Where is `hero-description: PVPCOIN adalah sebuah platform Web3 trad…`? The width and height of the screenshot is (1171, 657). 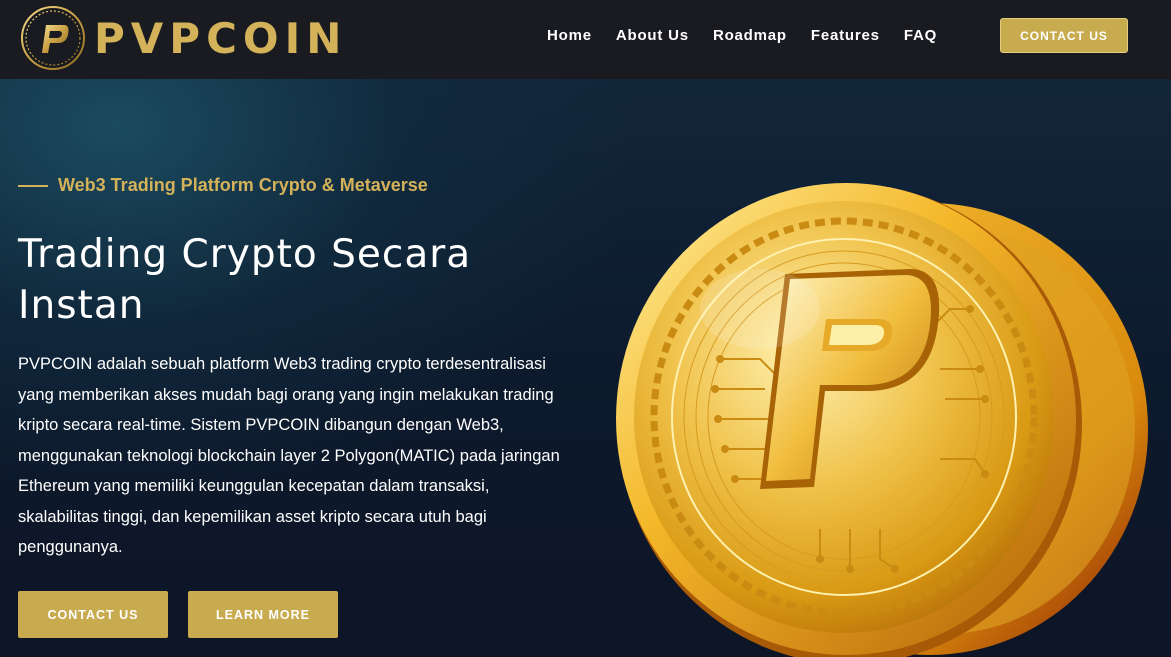 hero-description: PVPCOIN adalah sebuah platform Web3 trad… is located at coordinates (289, 455).